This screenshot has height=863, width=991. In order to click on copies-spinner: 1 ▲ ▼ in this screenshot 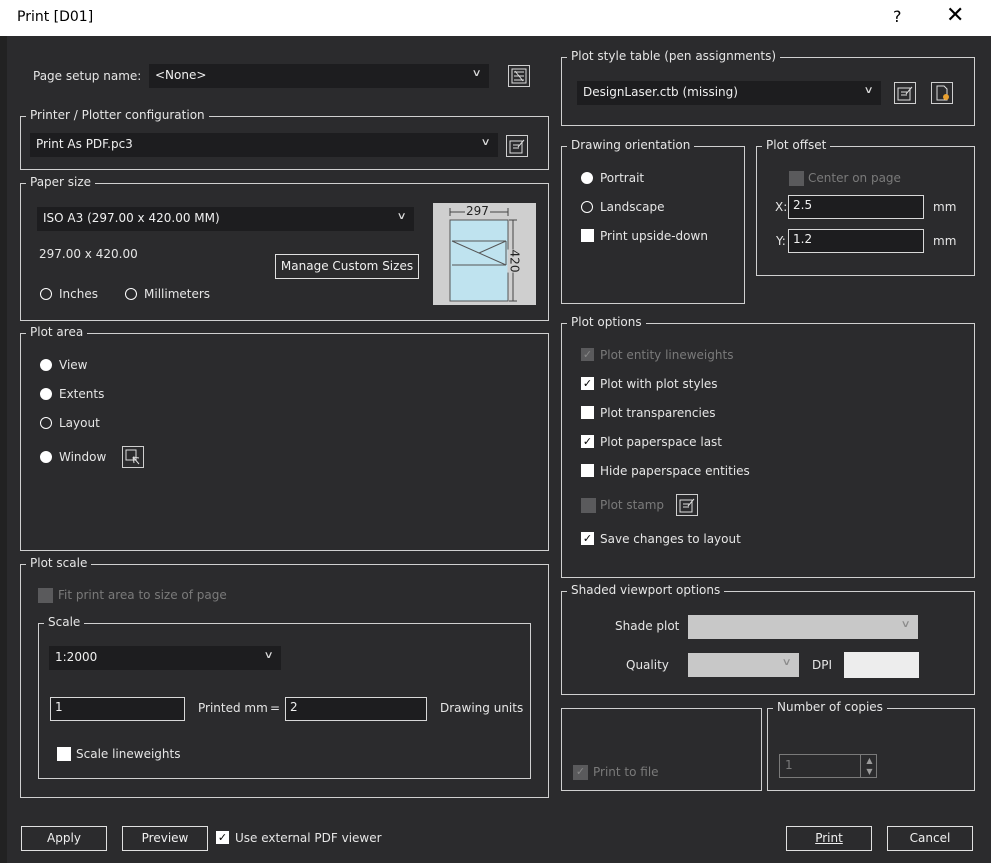, I will do `click(828, 766)`.